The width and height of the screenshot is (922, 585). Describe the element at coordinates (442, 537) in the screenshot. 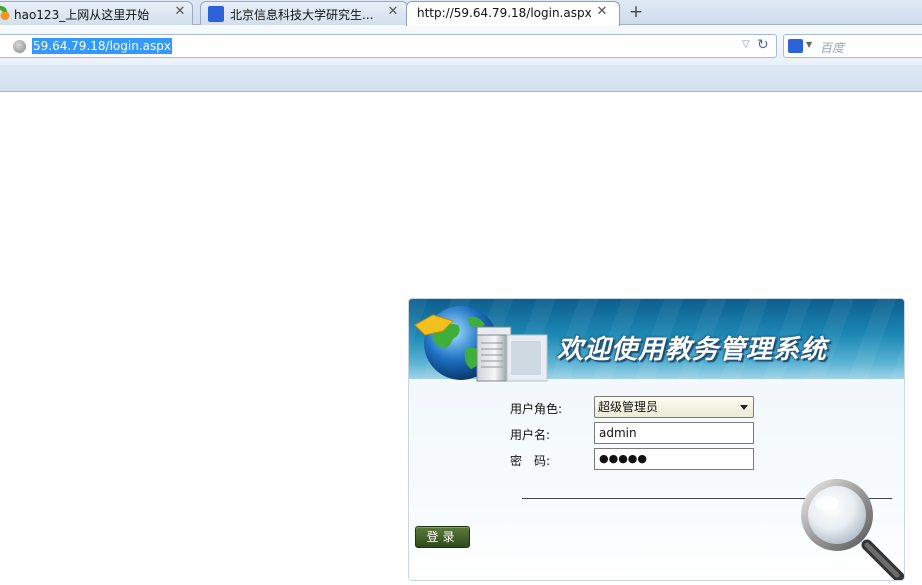

I see `login-button: 登录` at that location.